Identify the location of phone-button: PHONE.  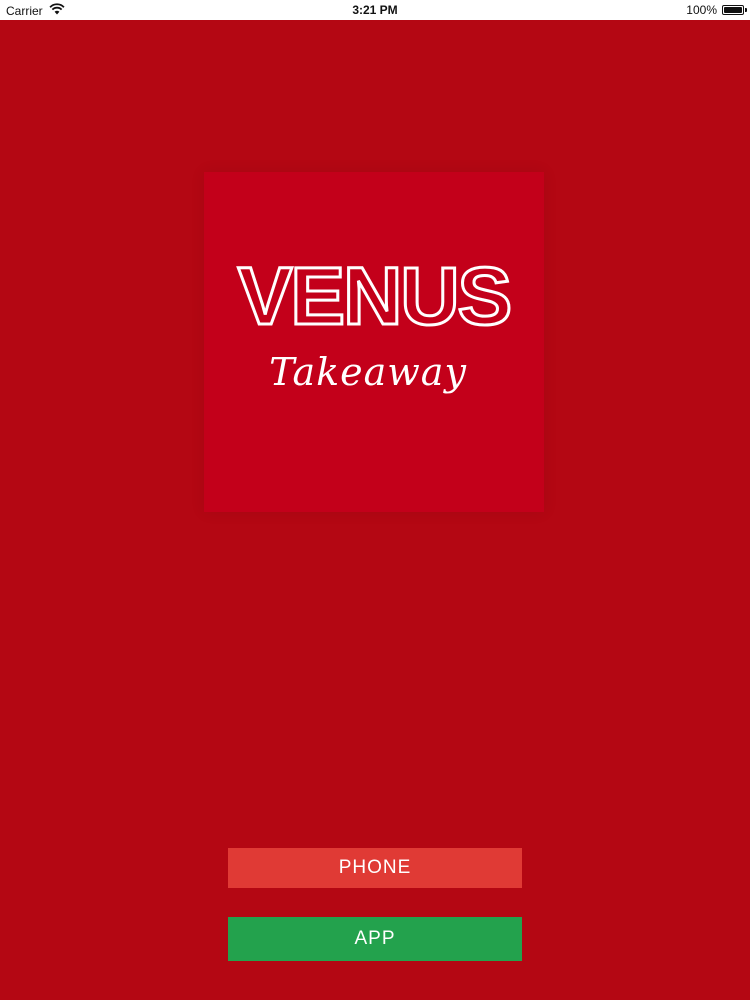
(375, 868).